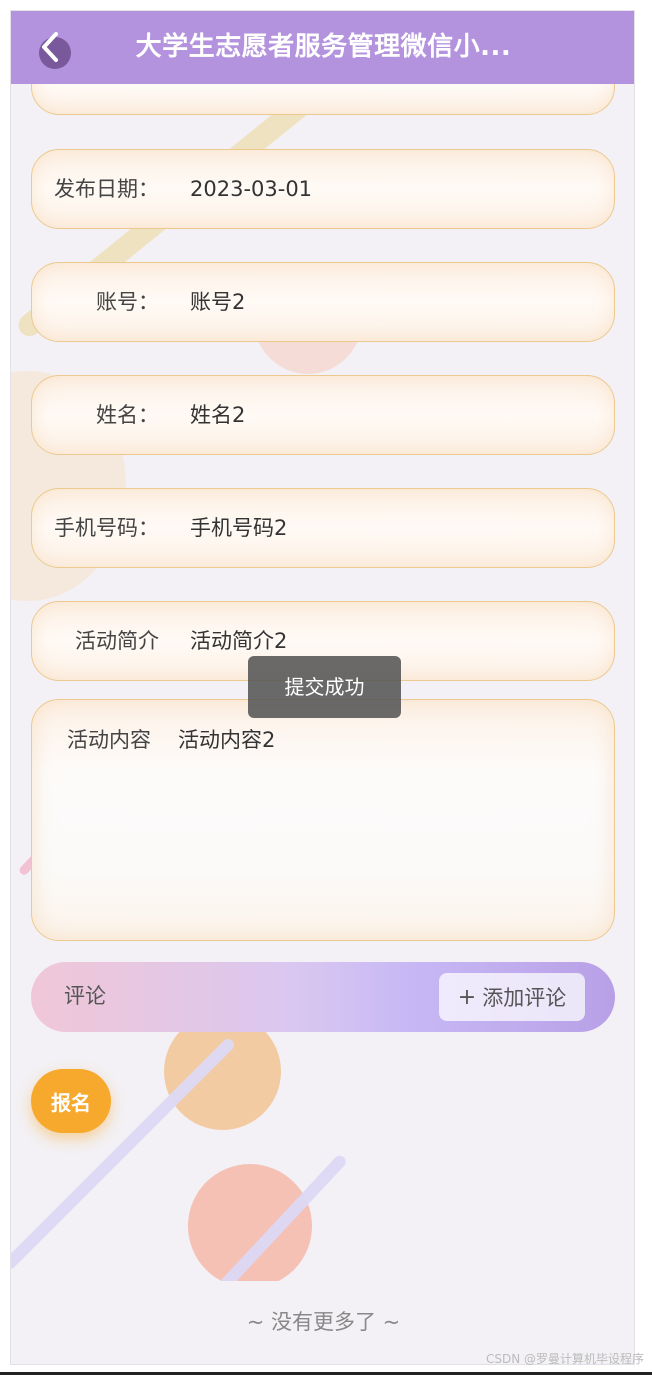 The width and height of the screenshot is (652, 1375). I want to click on field-publish-date: 发布日期： 2023-03-01, so click(323, 189).